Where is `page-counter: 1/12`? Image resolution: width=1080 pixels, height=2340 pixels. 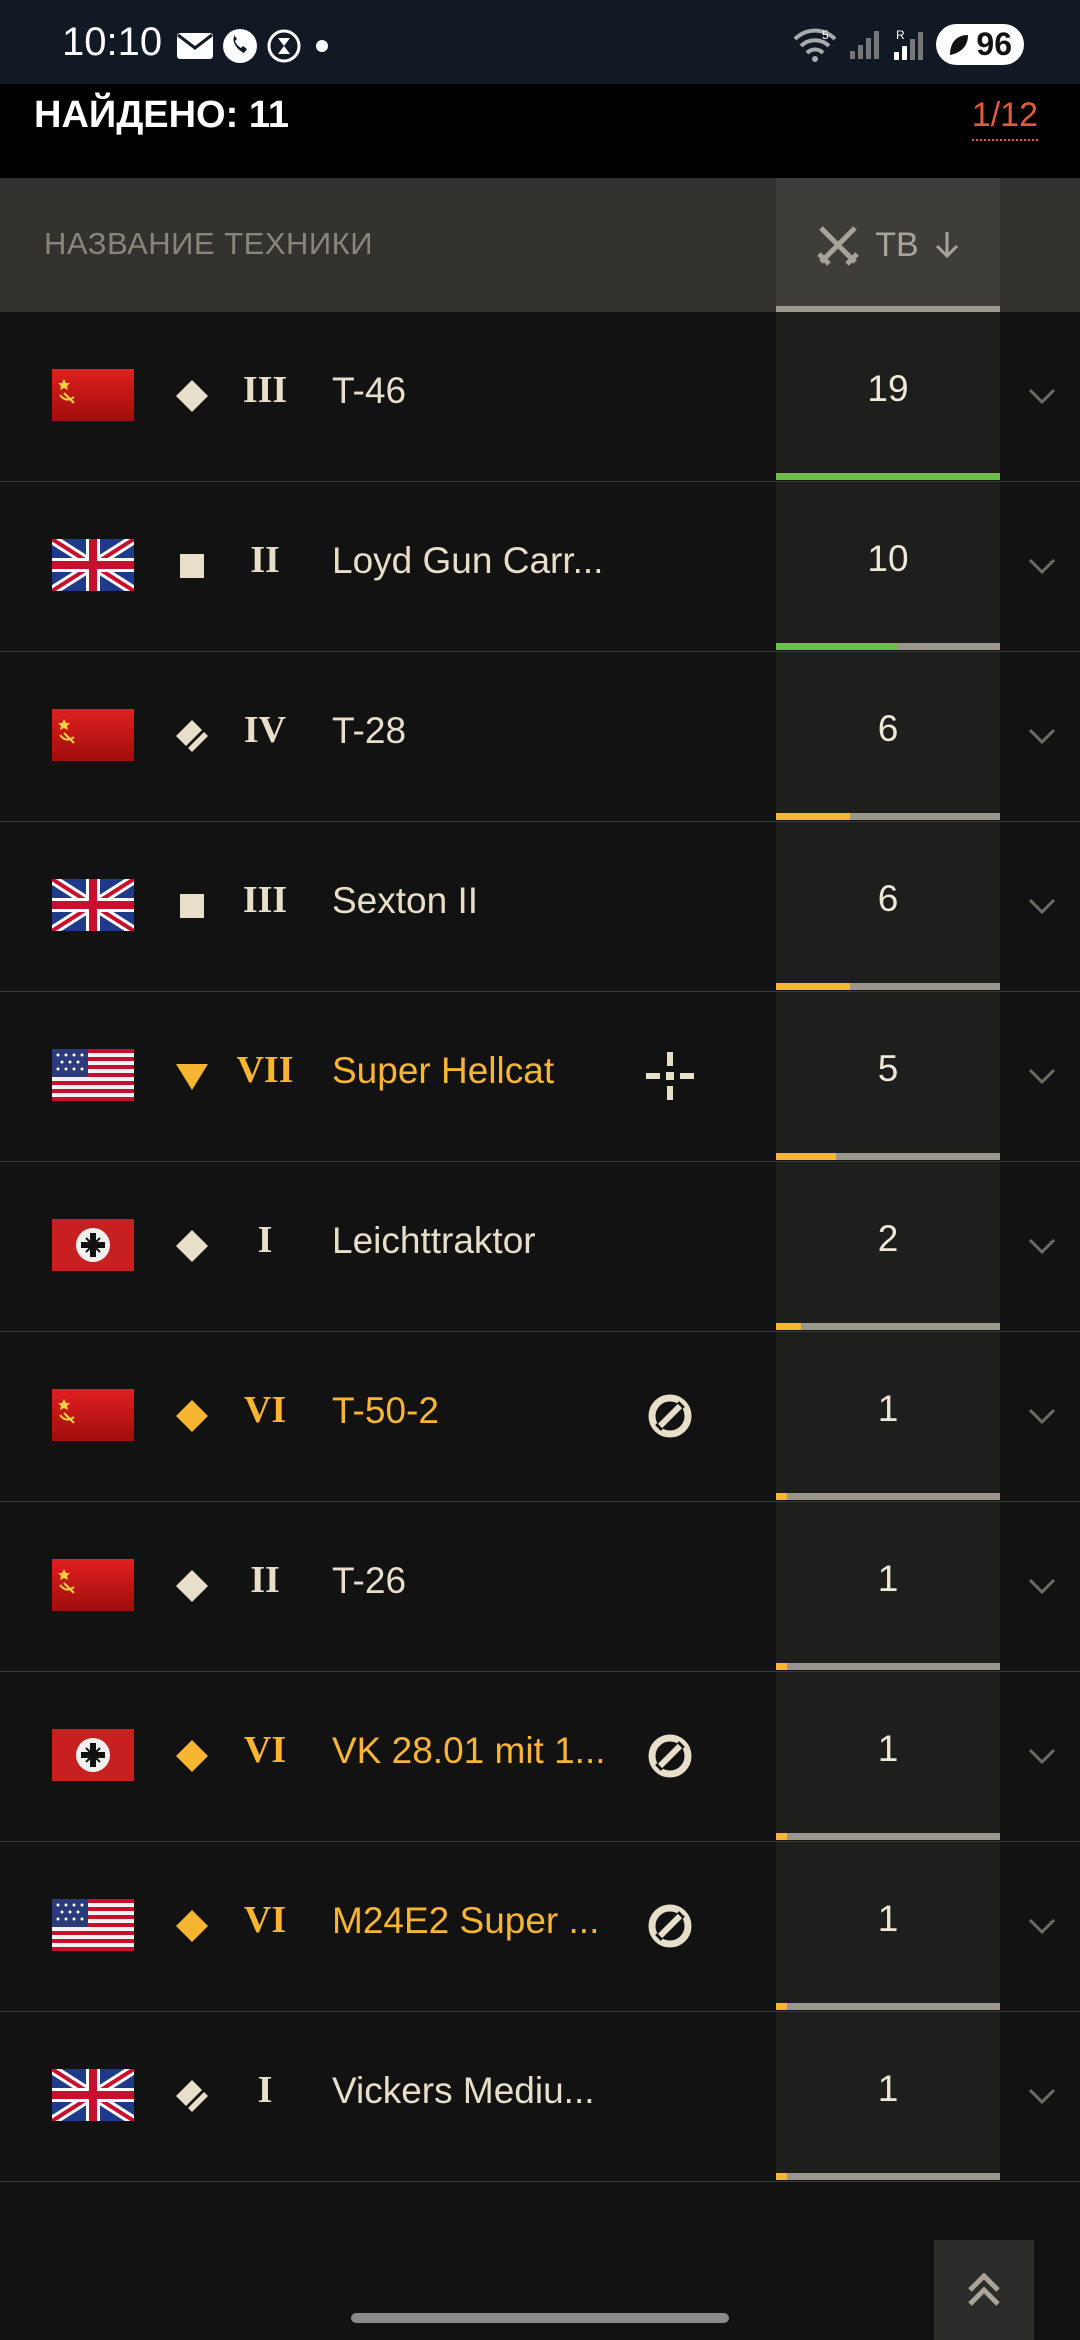 page-counter: 1/12 is located at coordinates (1004, 118).